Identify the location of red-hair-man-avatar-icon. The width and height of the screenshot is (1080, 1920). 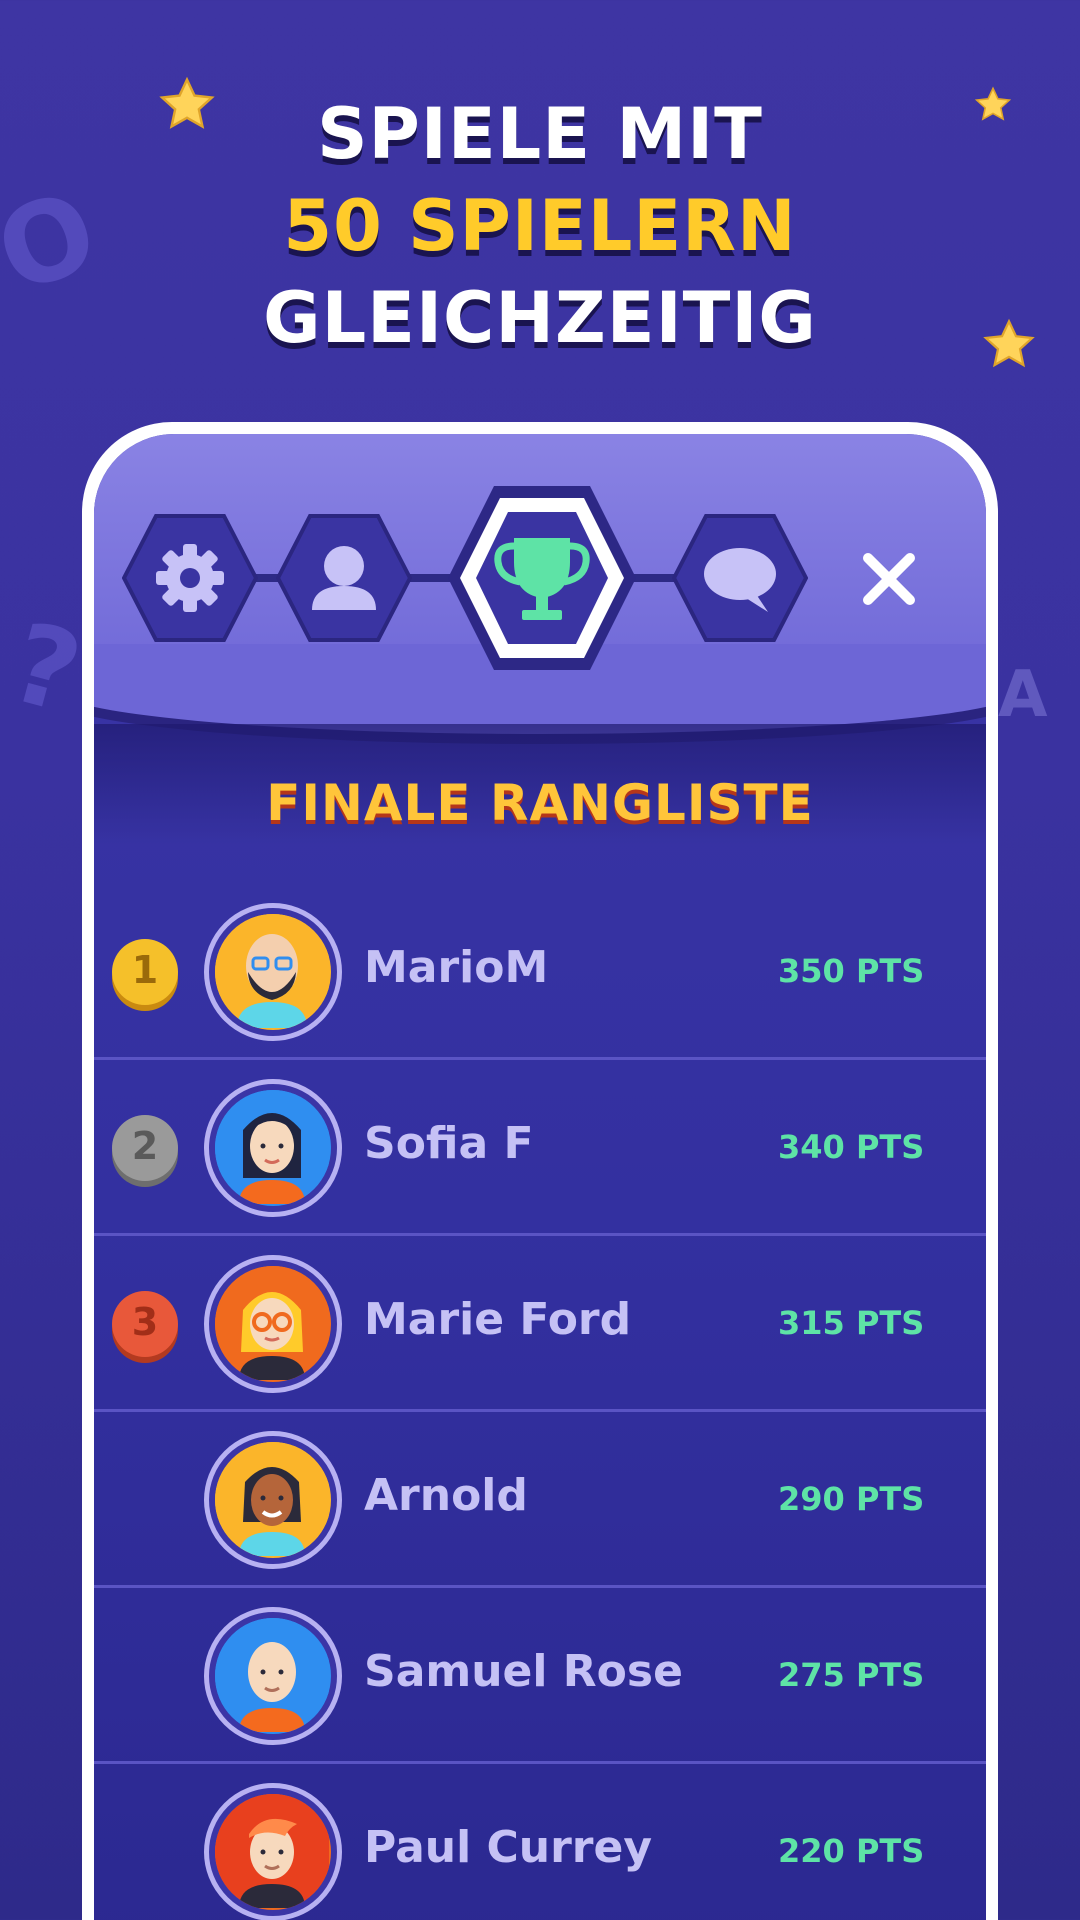
(272, 1851).